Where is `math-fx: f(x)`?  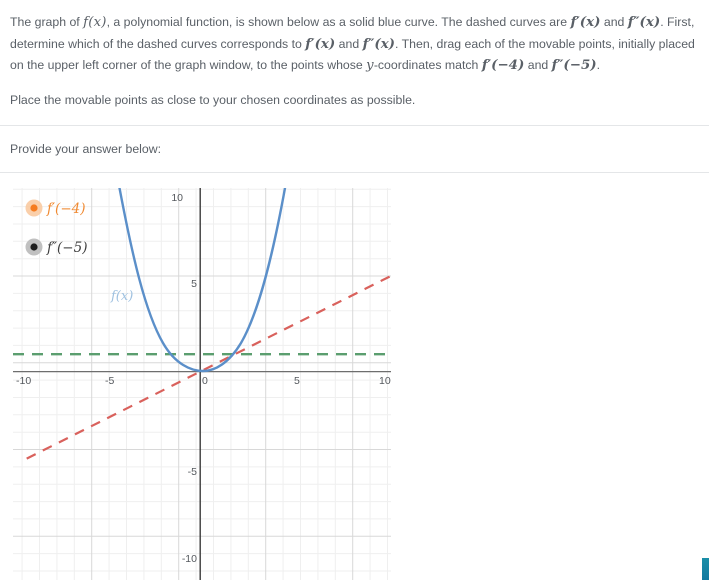 math-fx: f(x) is located at coordinates (95, 22).